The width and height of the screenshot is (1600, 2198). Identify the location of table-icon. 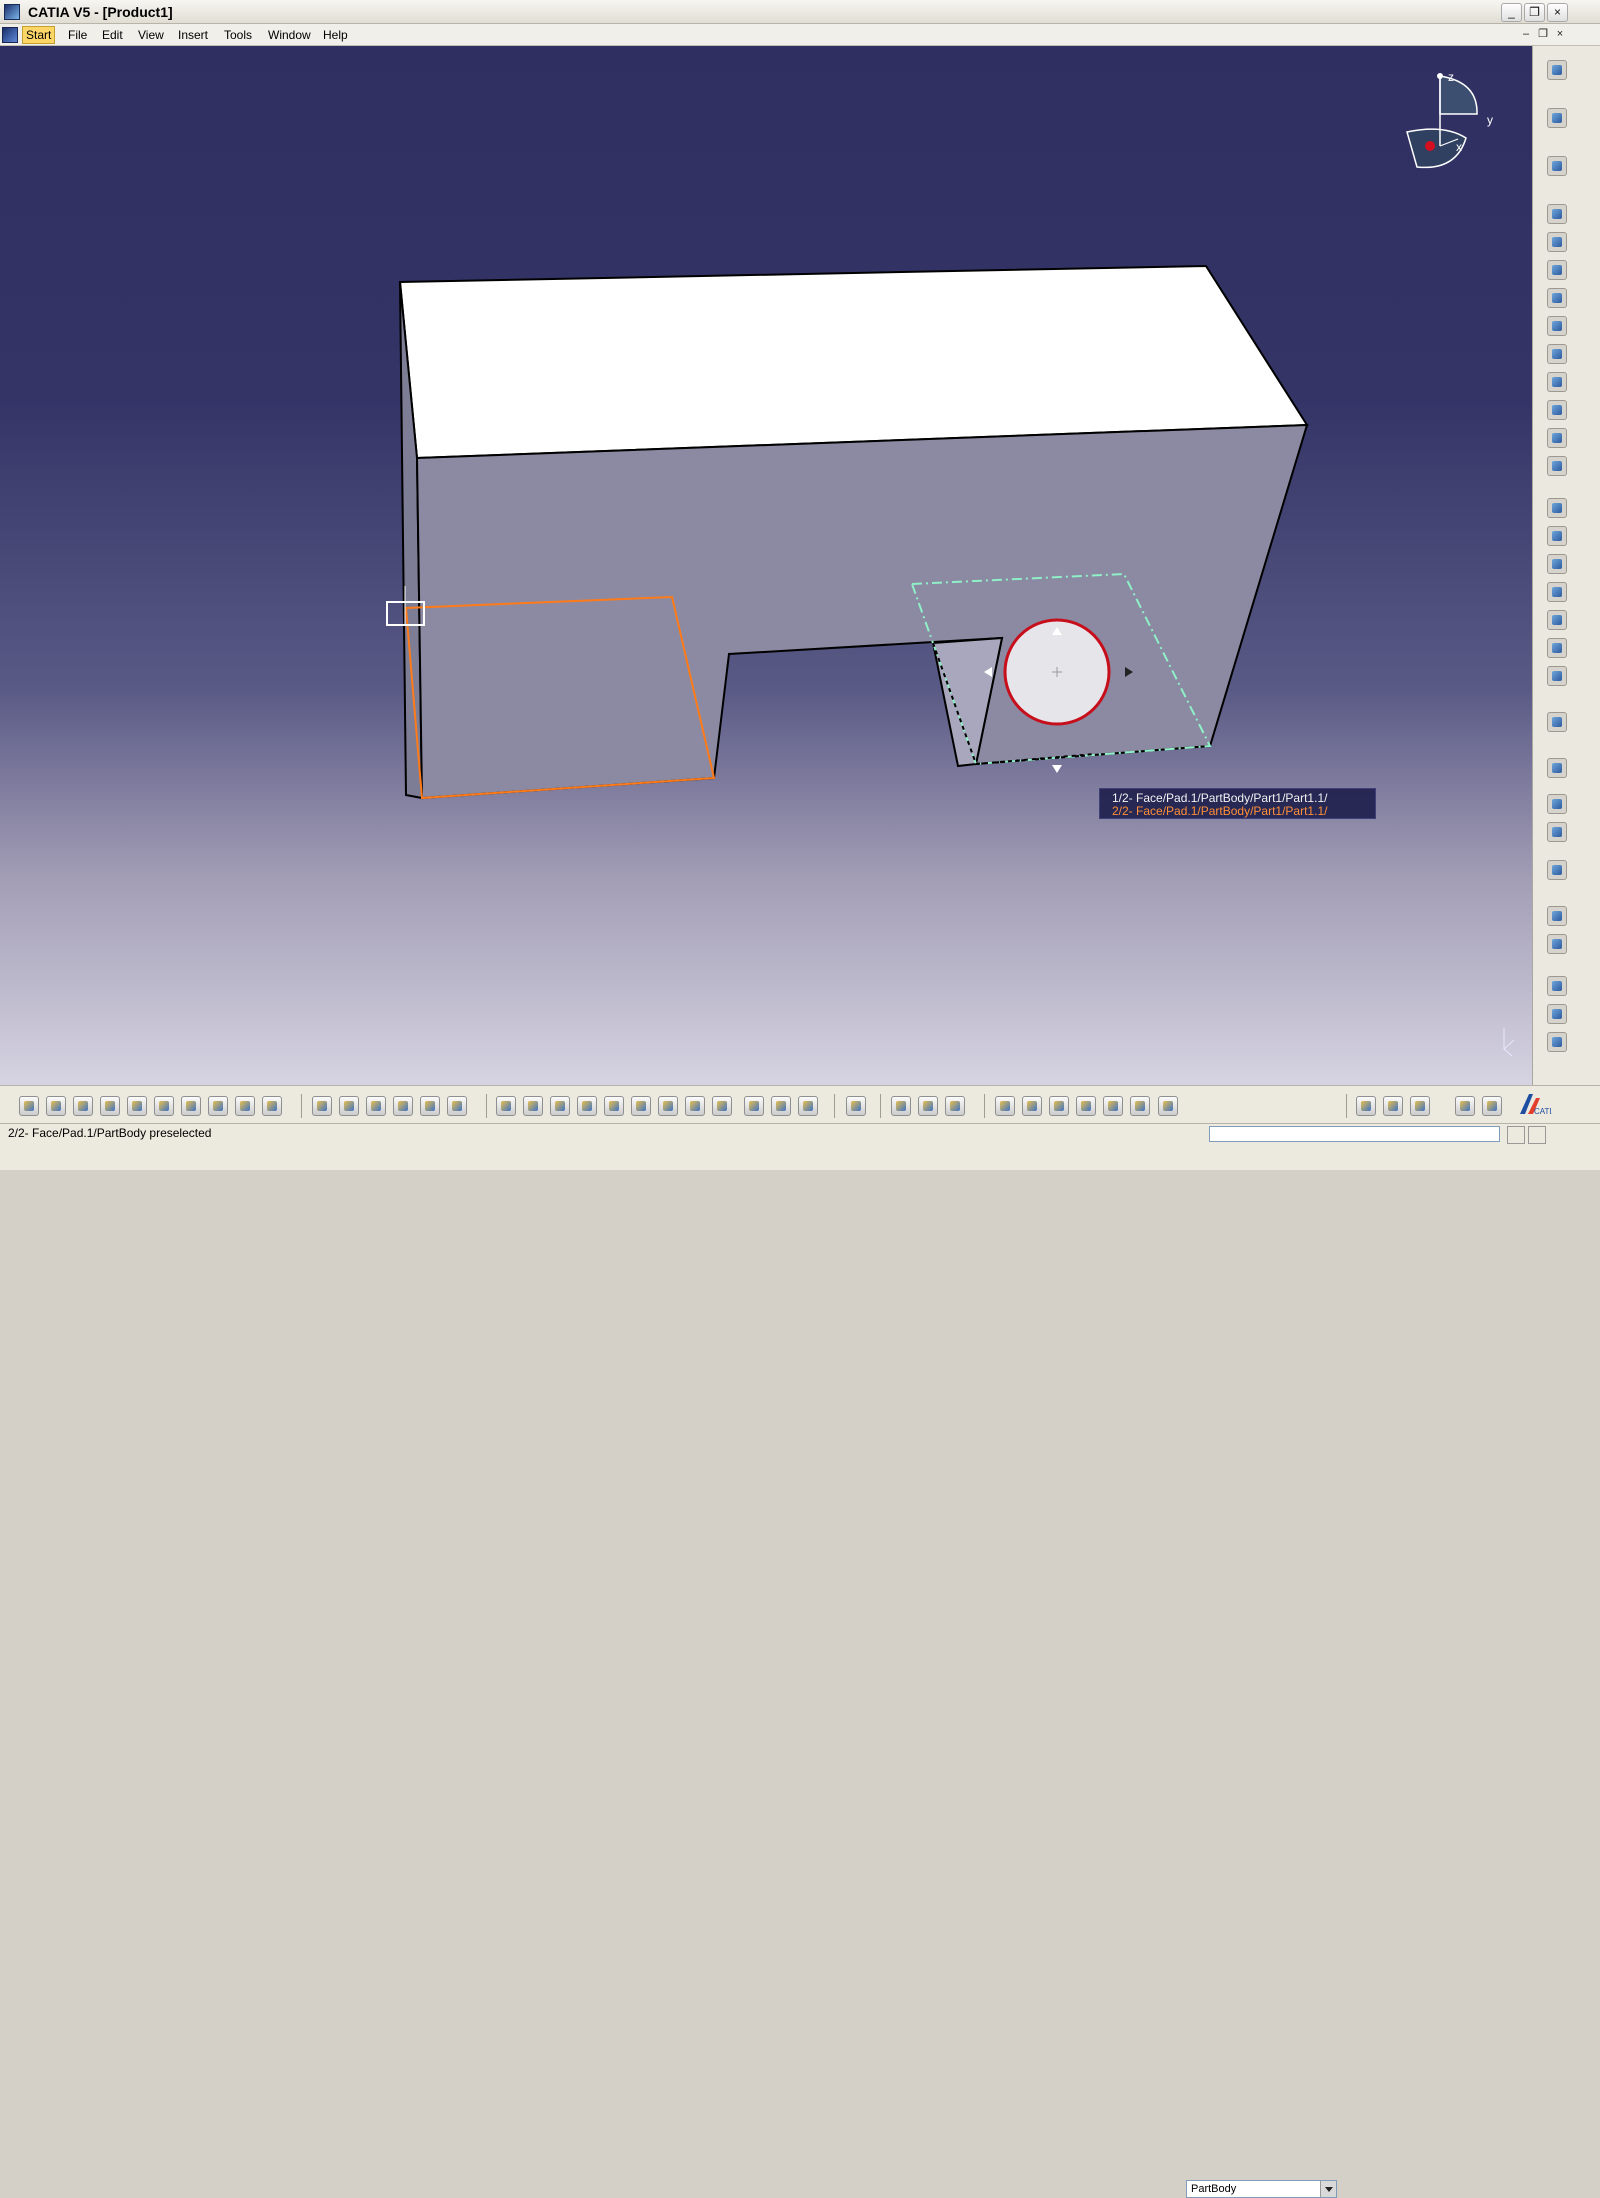
(403, 1106).